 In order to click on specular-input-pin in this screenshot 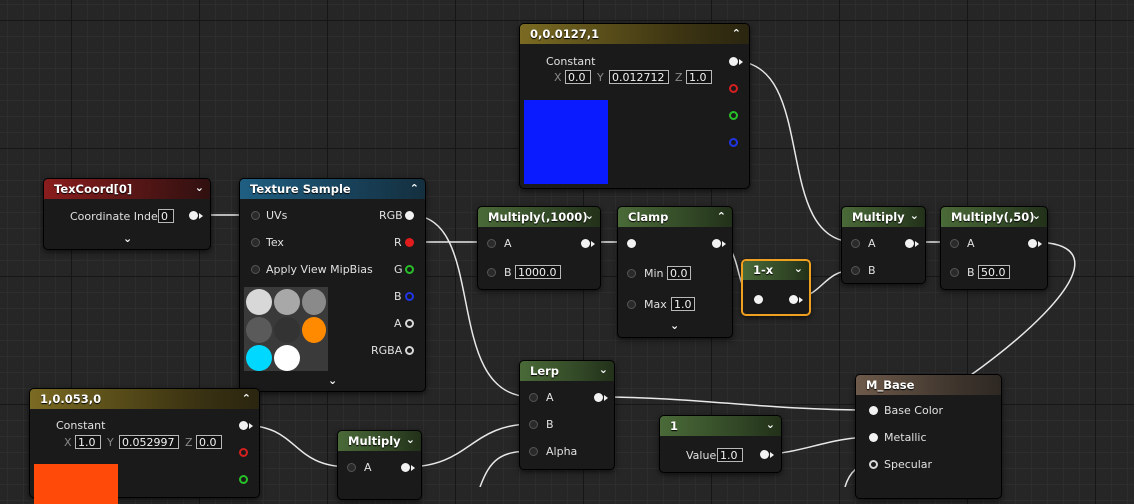, I will do `click(873, 464)`.